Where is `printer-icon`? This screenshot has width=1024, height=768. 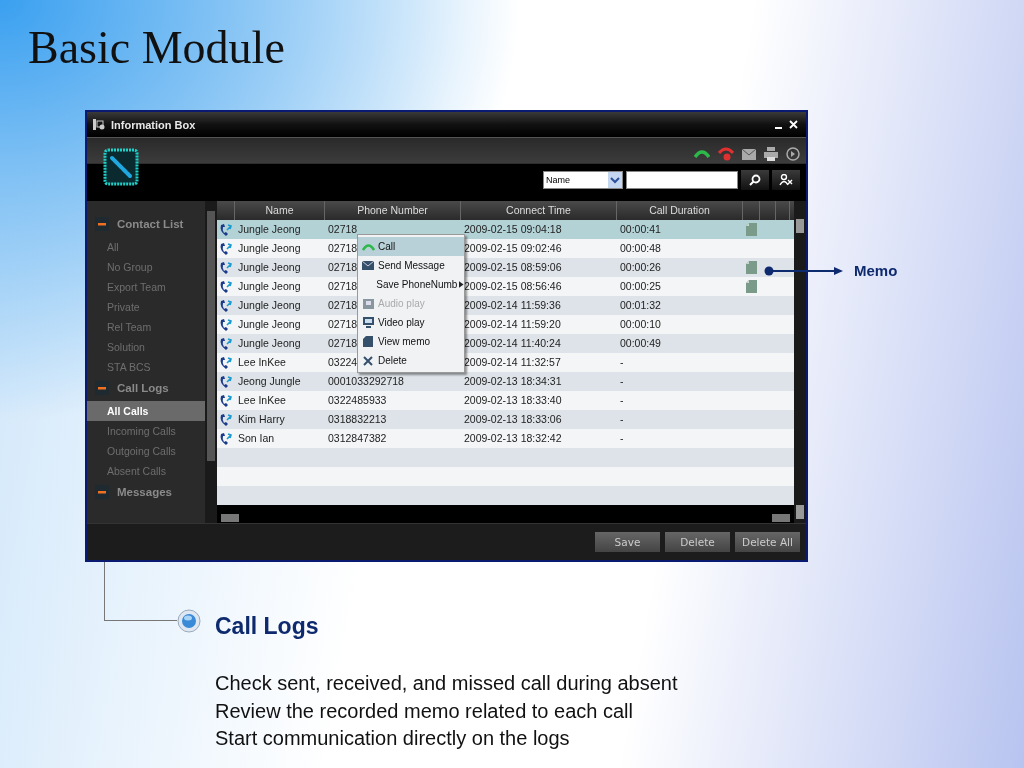 printer-icon is located at coordinates (771, 154).